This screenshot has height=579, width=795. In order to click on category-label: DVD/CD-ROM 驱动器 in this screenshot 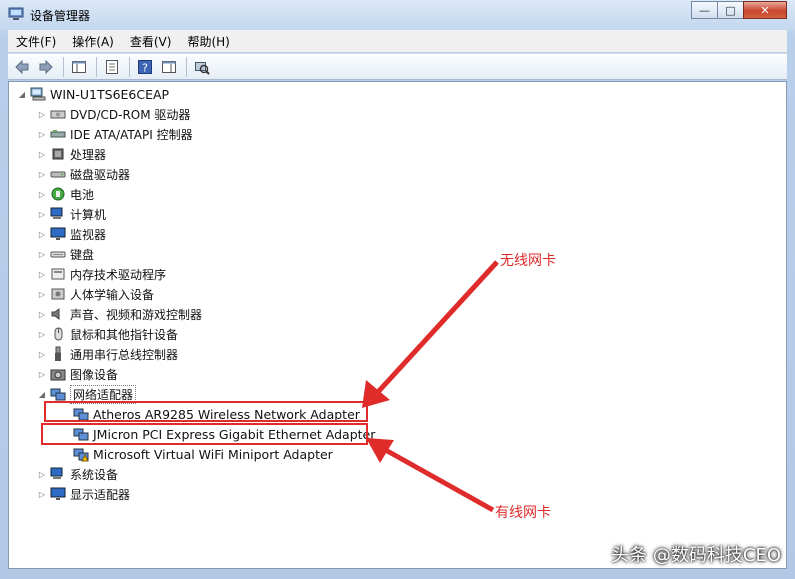, I will do `click(130, 114)`.